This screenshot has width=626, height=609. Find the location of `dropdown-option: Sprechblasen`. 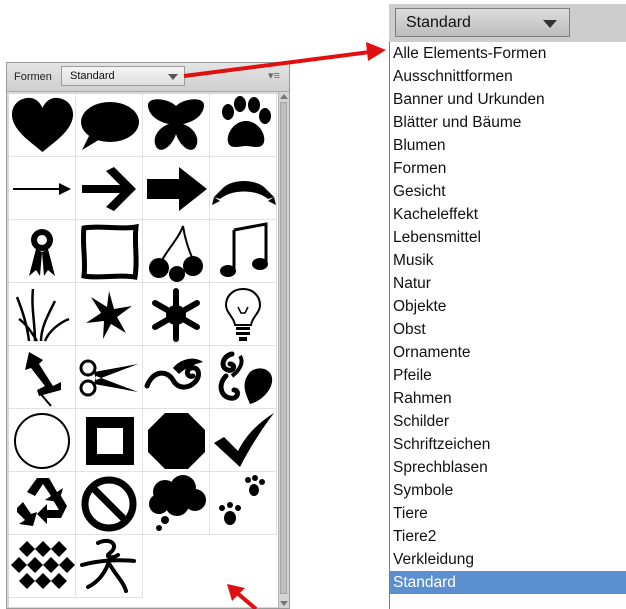

dropdown-option: Sprechblasen is located at coordinates (508, 467).